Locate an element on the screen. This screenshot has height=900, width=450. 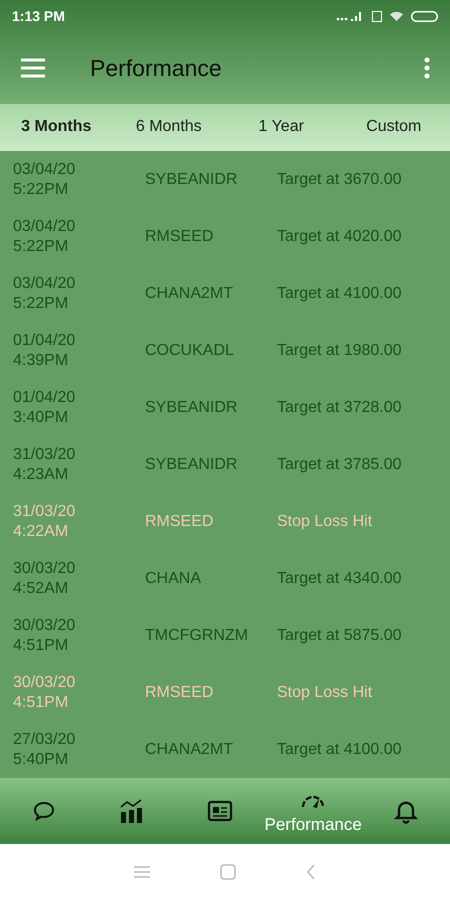
row-time: 4:22AM is located at coordinates (41, 532).